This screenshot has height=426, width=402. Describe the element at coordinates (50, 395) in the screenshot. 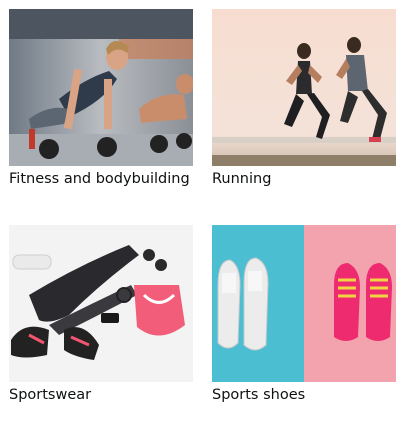

I see `category-label: Sportswear` at that location.